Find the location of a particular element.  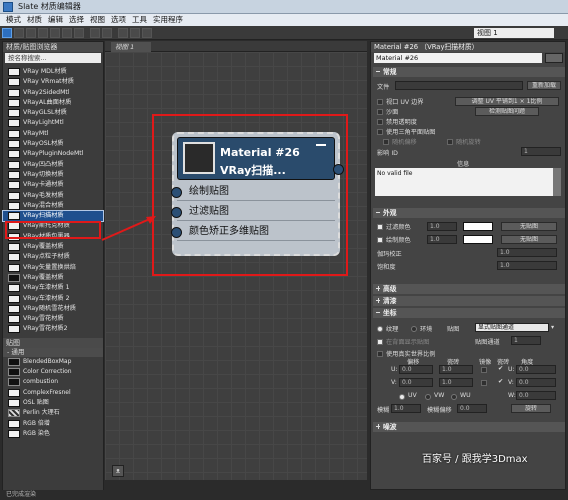

menu-utilities: 实用程序 is located at coordinates (168, 20).